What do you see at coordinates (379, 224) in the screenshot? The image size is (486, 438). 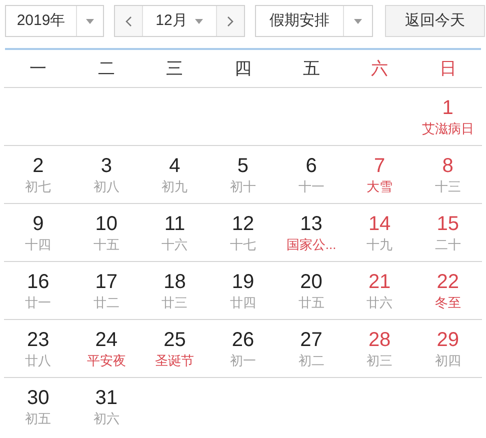 I see `day-number: 14` at bounding box center [379, 224].